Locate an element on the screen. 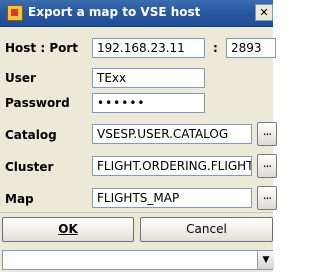  cancel-button: Cancel is located at coordinates (206, 229).